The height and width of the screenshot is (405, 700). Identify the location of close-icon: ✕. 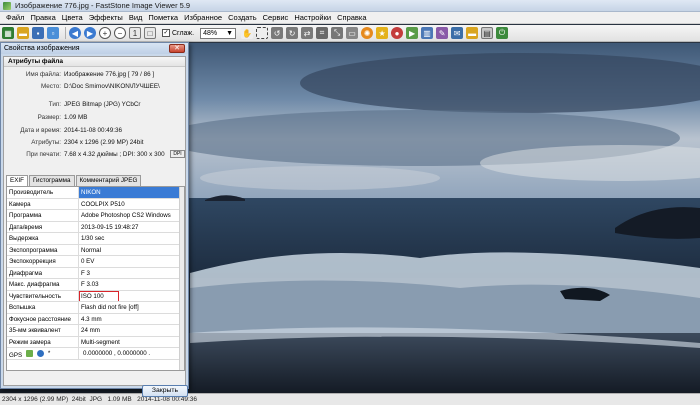
(177, 48).